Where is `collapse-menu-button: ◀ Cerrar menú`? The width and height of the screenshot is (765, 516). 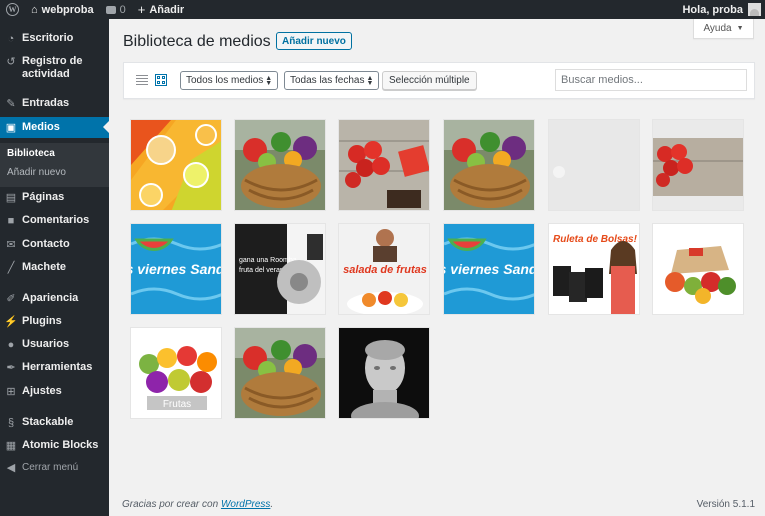 collapse-menu-button: ◀ Cerrar menú is located at coordinates (54, 468).